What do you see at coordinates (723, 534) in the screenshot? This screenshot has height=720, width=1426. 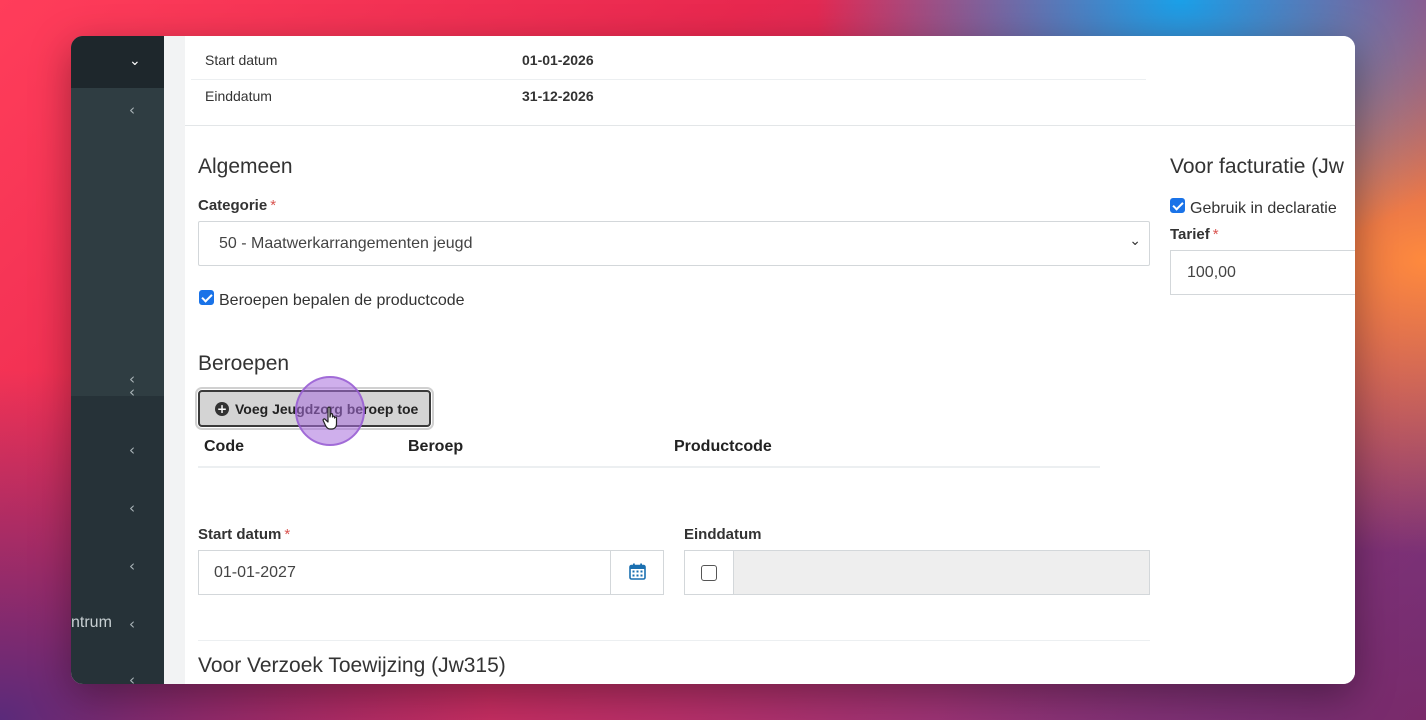 I see `einddatum-label: Einddatum` at bounding box center [723, 534].